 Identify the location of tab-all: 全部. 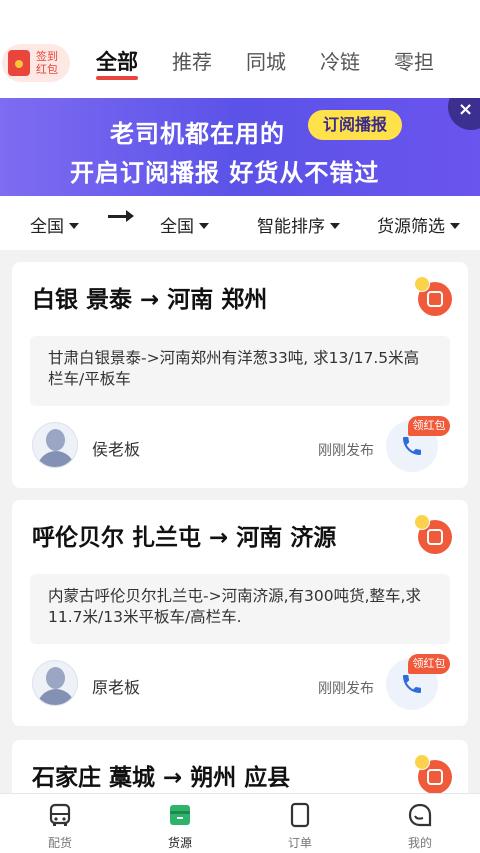
(117, 63).